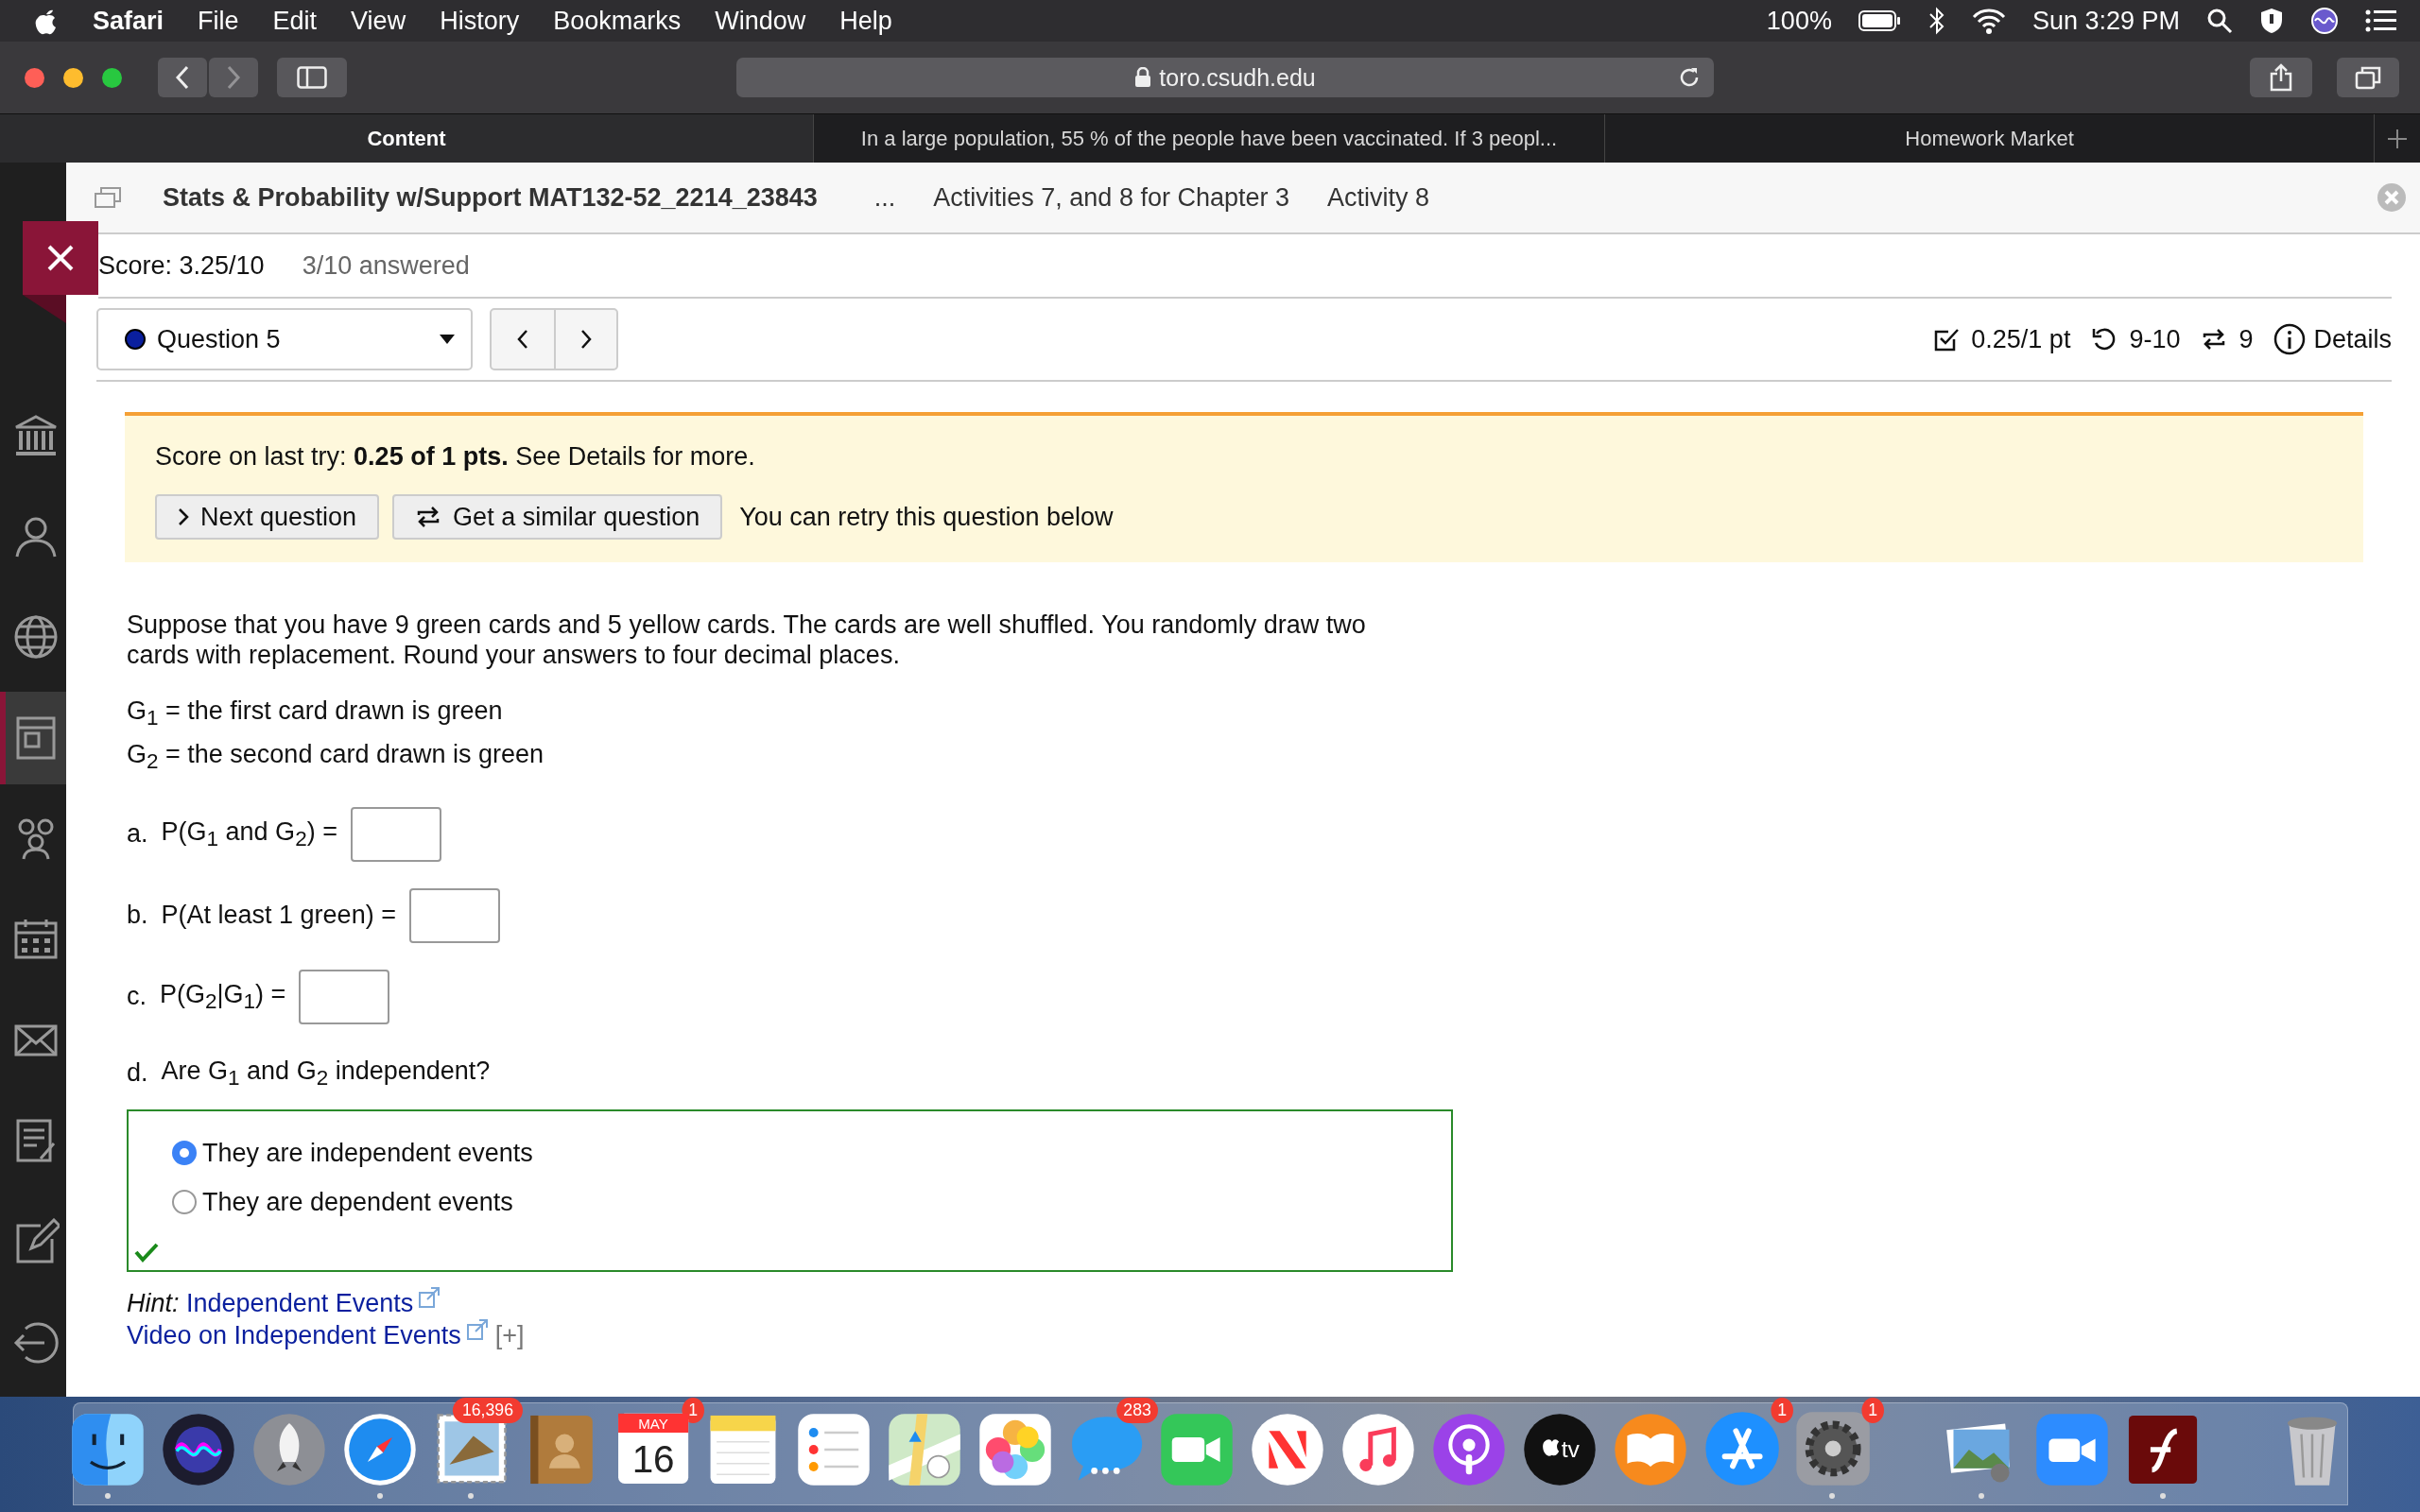  What do you see at coordinates (2381, 21) in the screenshot?
I see `list-icon` at bounding box center [2381, 21].